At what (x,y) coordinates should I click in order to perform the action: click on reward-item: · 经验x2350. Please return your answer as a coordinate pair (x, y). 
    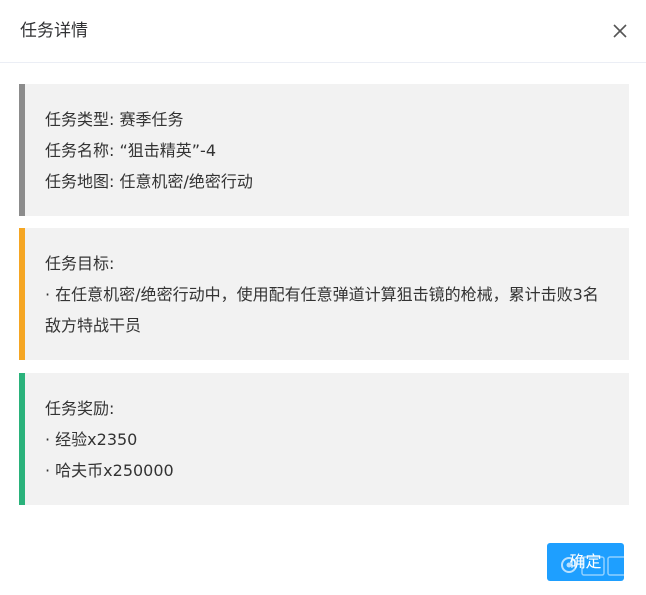
    Looking at the image, I should click on (91, 439).